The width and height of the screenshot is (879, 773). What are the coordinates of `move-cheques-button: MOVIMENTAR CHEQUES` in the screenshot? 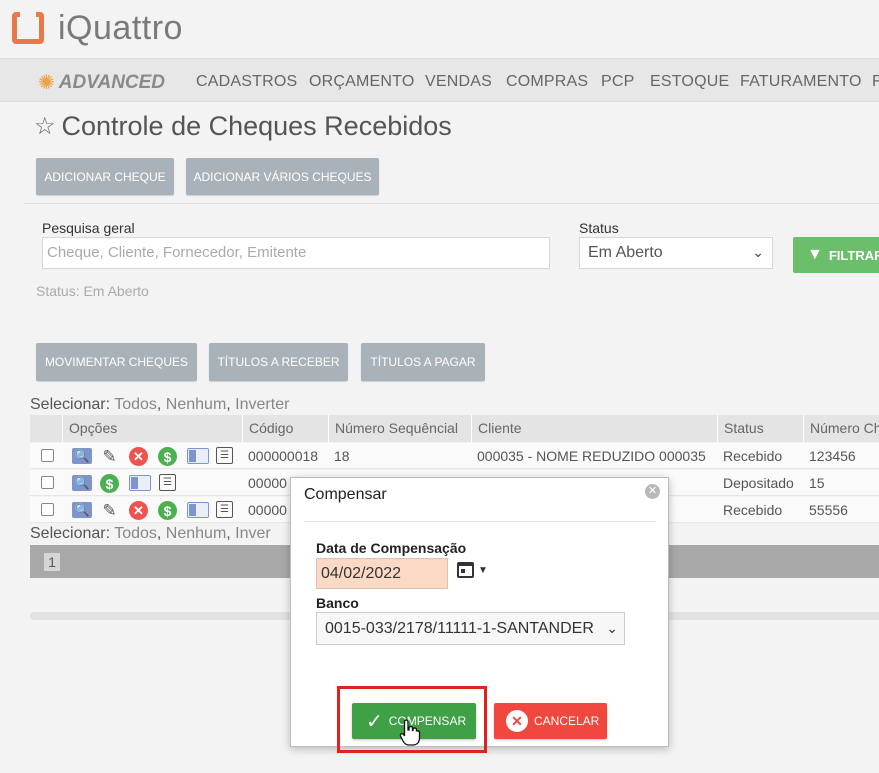 It's located at (116, 362).